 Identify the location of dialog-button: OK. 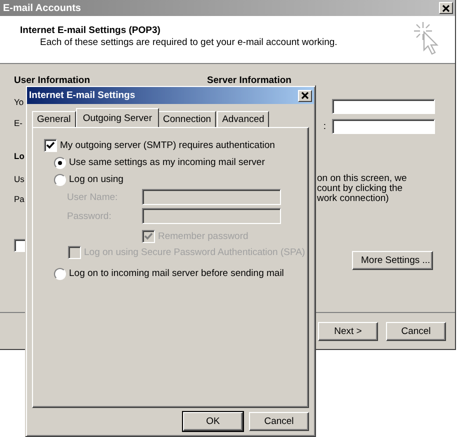
(213, 421).